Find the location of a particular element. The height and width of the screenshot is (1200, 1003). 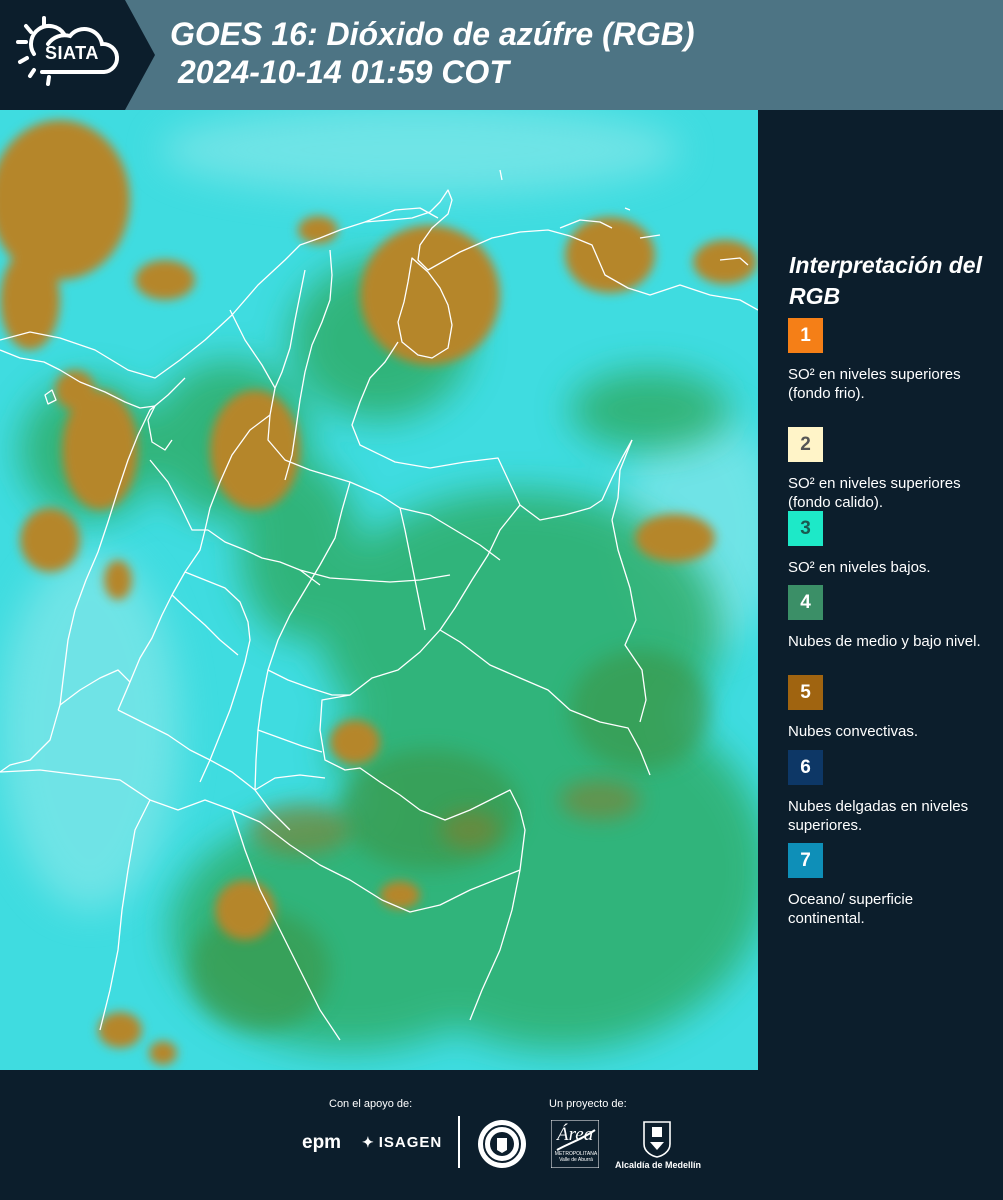

project-caption: Un proyecto de: is located at coordinates (588, 1104).